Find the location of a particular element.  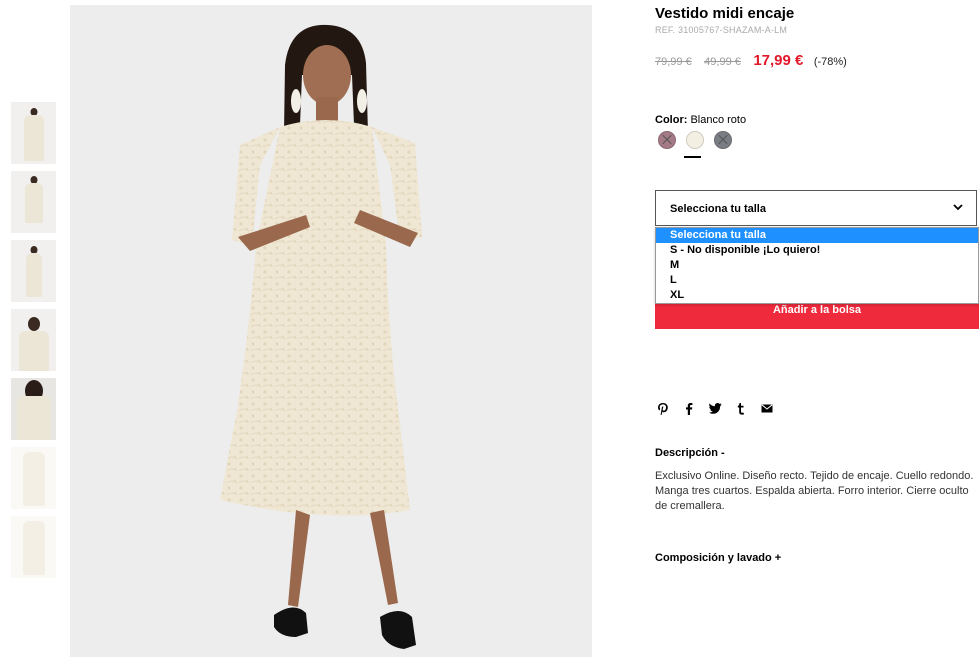

size-option-l: L is located at coordinates (817, 280).